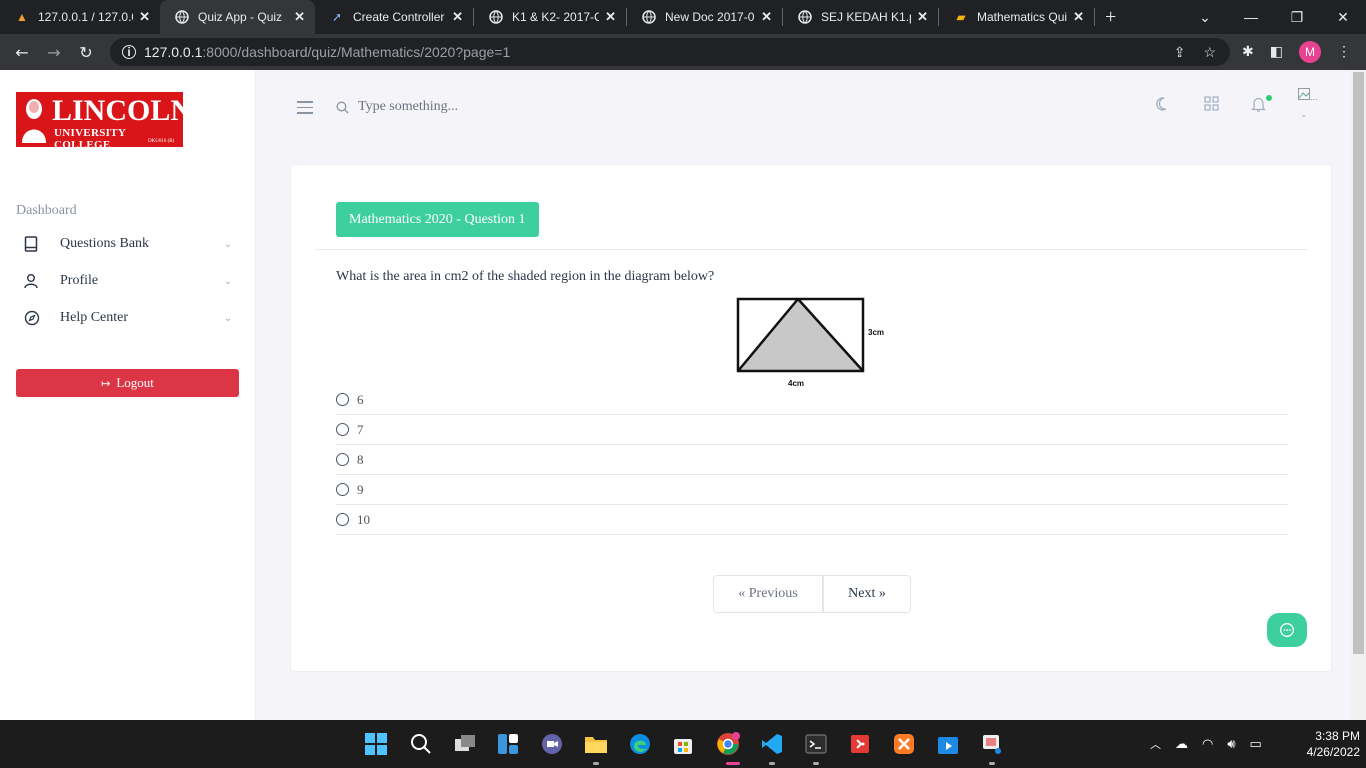 Image resolution: width=1366 pixels, height=768 pixels. What do you see at coordinates (1180, 52) in the screenshot?
I see `share-icon: ⇪` at bounding box center [1180, 52].